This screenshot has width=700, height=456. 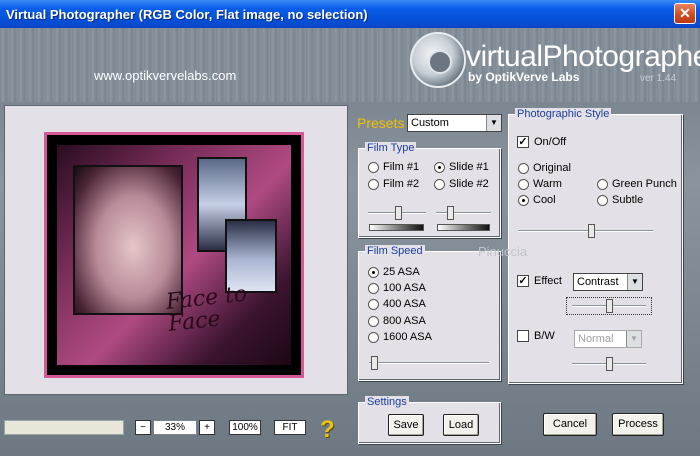 I want to click on asa-100-radio: 100 ASA, so click(x=397, y=288).